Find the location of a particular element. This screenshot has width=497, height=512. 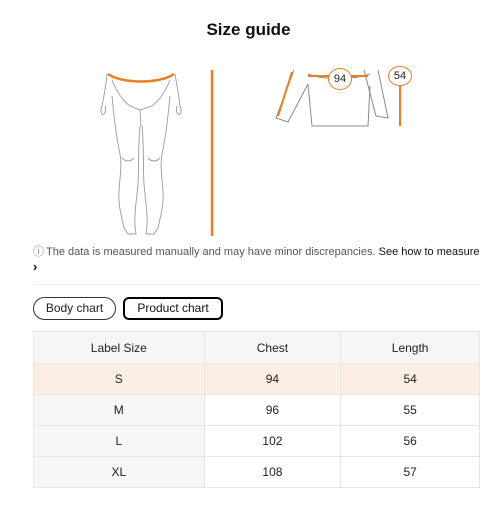

info-icon: ⓘ is located at coordinates (38, 252).